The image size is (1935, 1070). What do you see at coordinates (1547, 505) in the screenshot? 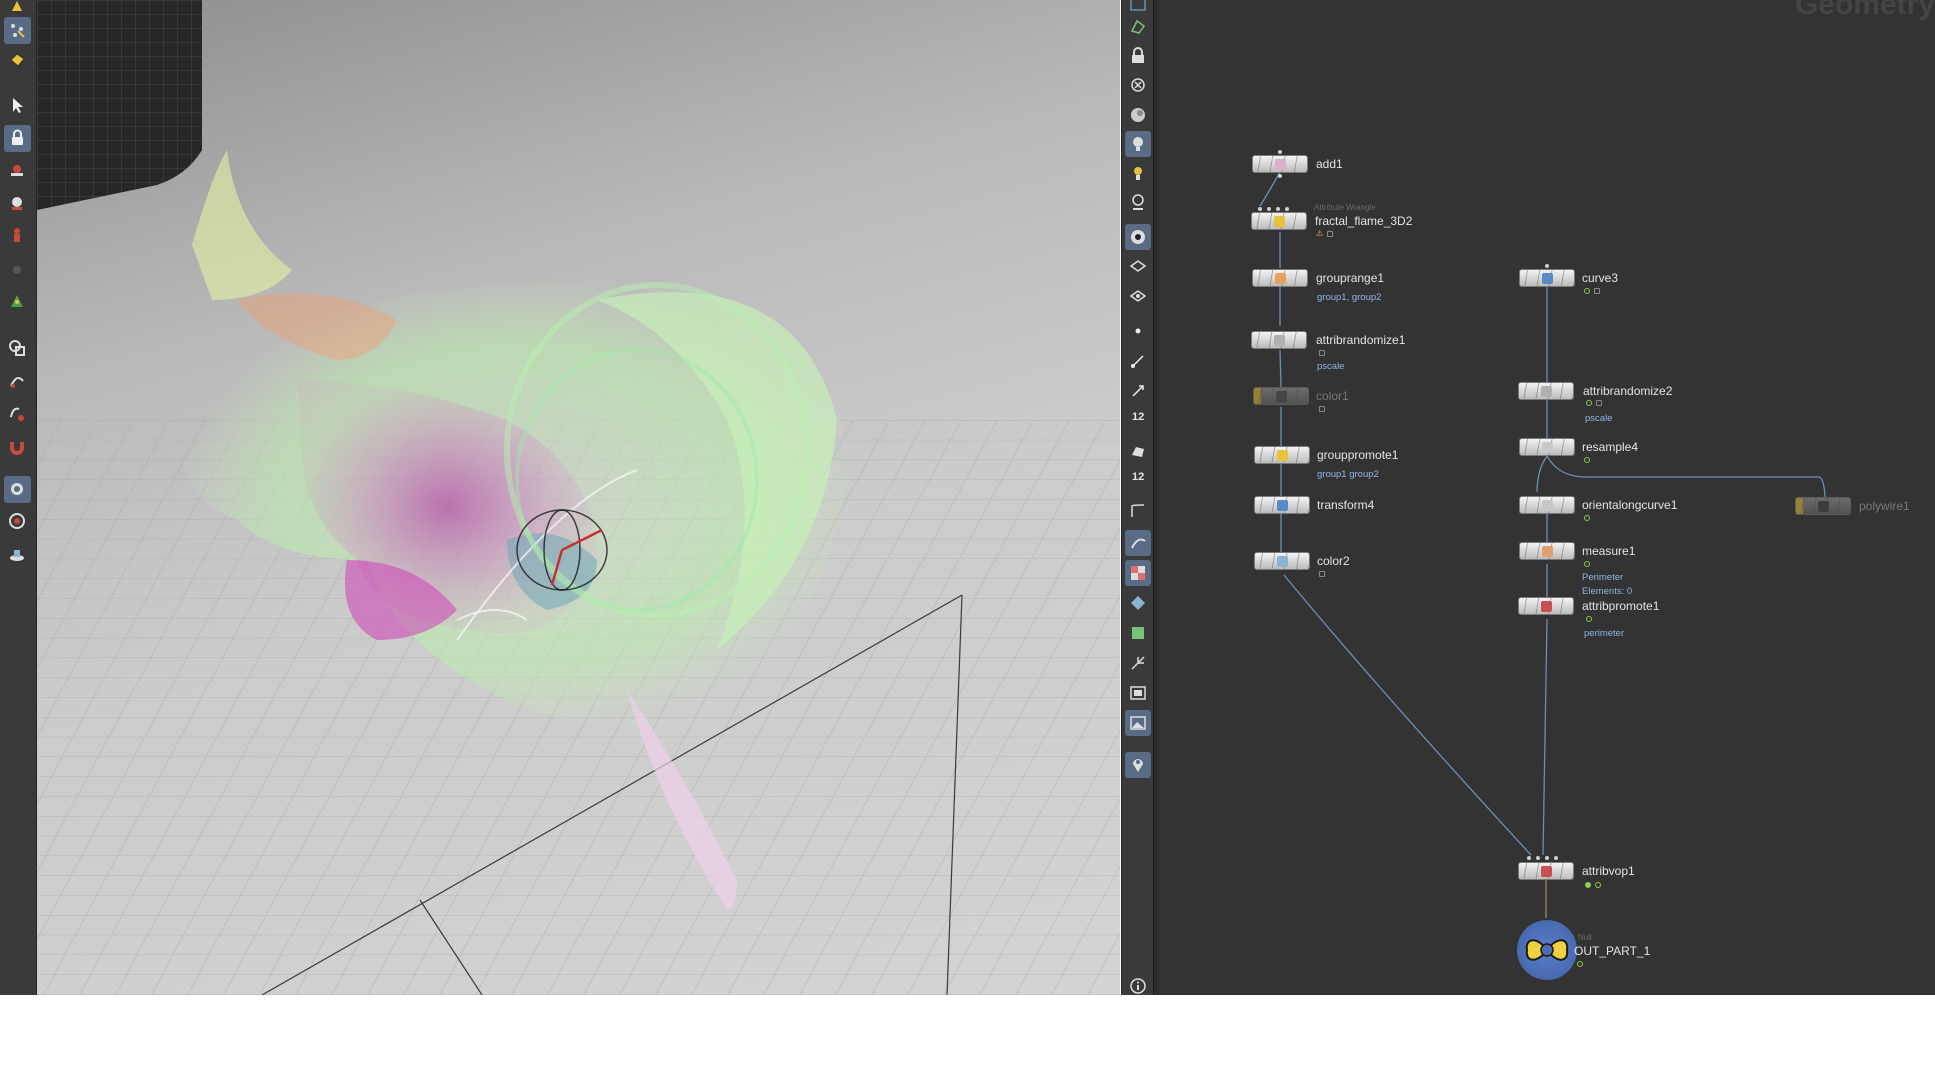
I see `node-orientalongcurve1` at bounding box center [1547, 505].